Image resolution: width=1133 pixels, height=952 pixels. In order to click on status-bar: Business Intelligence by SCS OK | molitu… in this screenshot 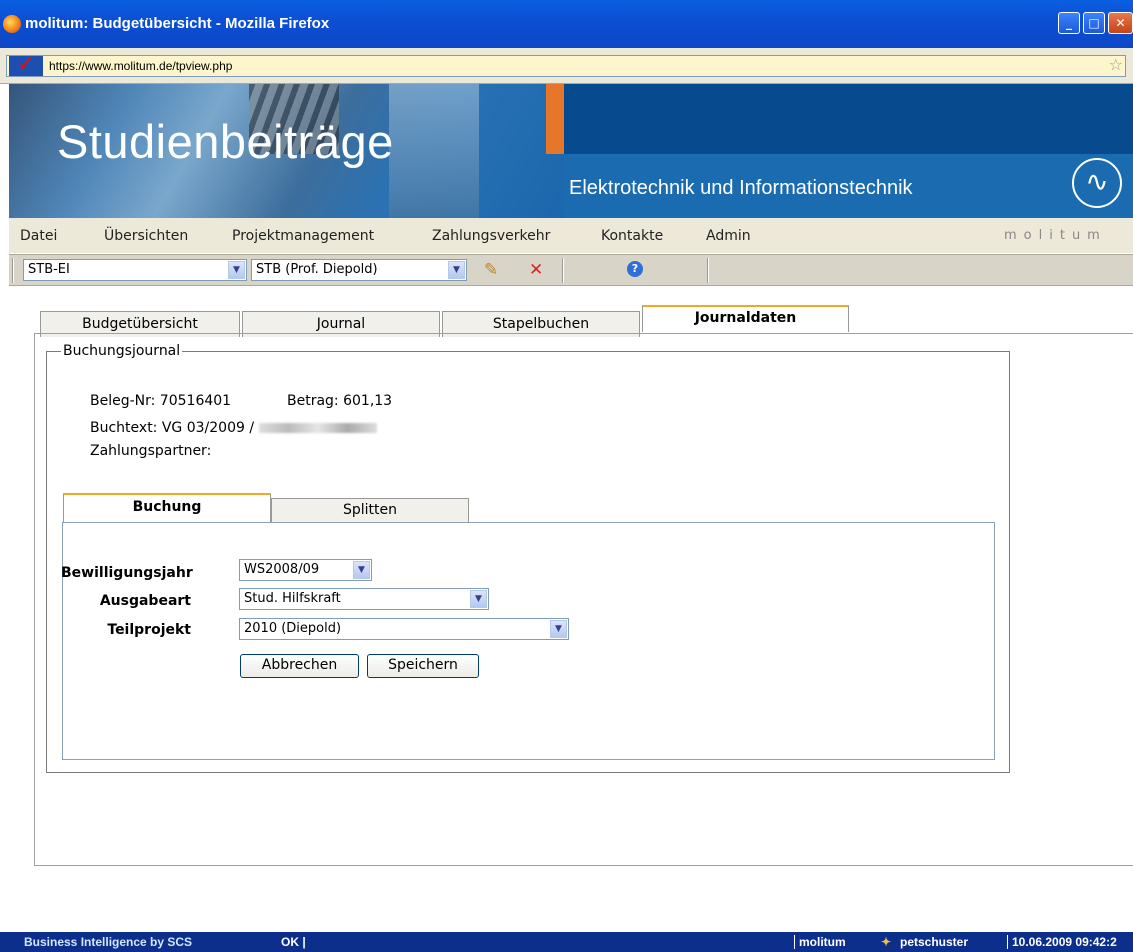, I will do `click(566, 942)`.